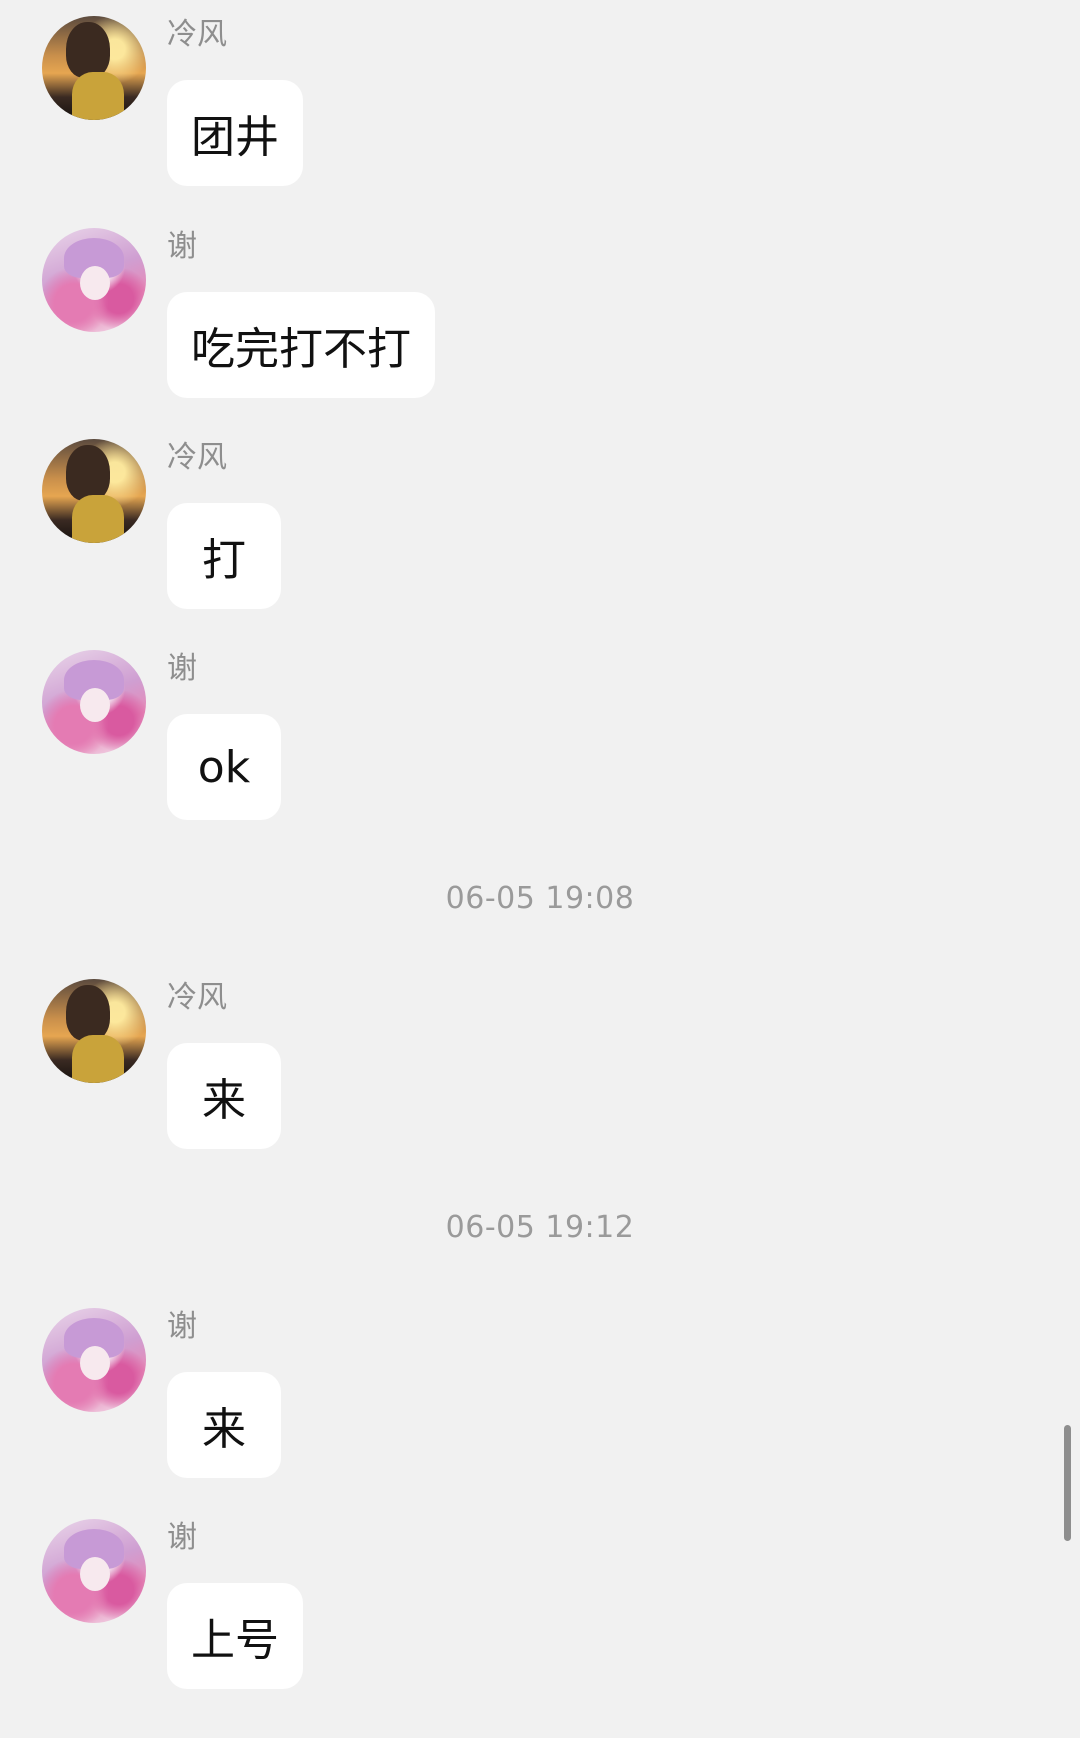  Describe the element at coordinates (235, 133) in the screenshot. I see `message-bubble: 团井` at that location.